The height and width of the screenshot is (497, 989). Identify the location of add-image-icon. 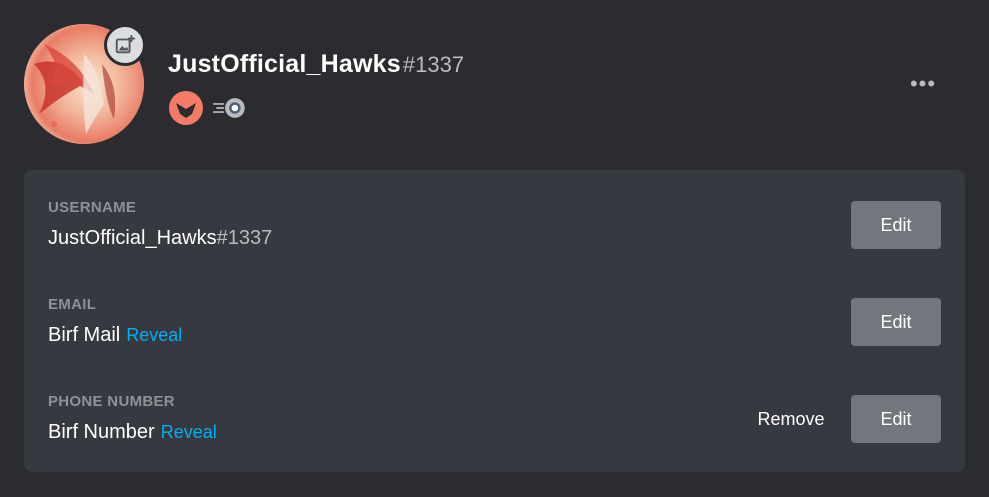
(125, 45).